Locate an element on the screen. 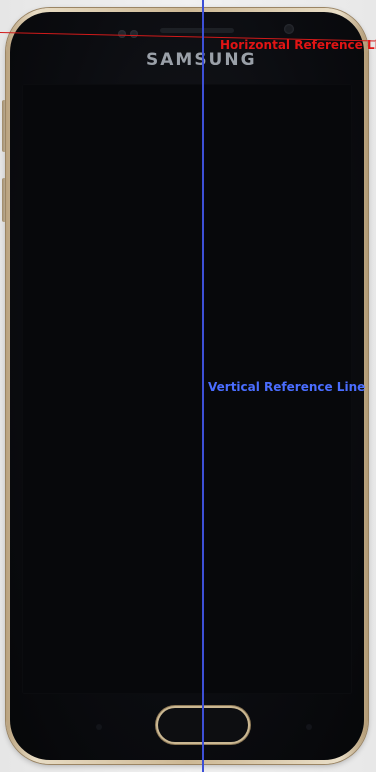 The width and height of the screenshot is (376, 772). brand-logo: SAMSUNG is located at coordinates (201, 60).